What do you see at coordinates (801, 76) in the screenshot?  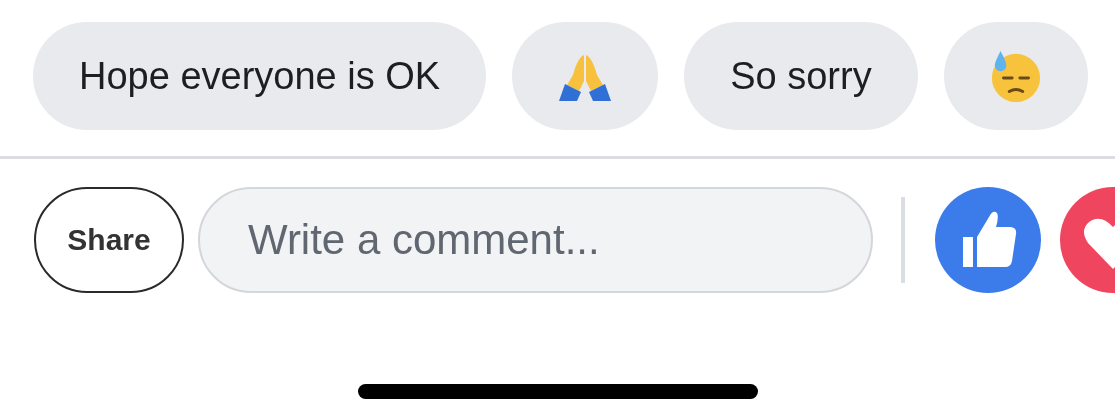 I see `quick-reply-chip: So sorry` at bounding box center [801, 76].